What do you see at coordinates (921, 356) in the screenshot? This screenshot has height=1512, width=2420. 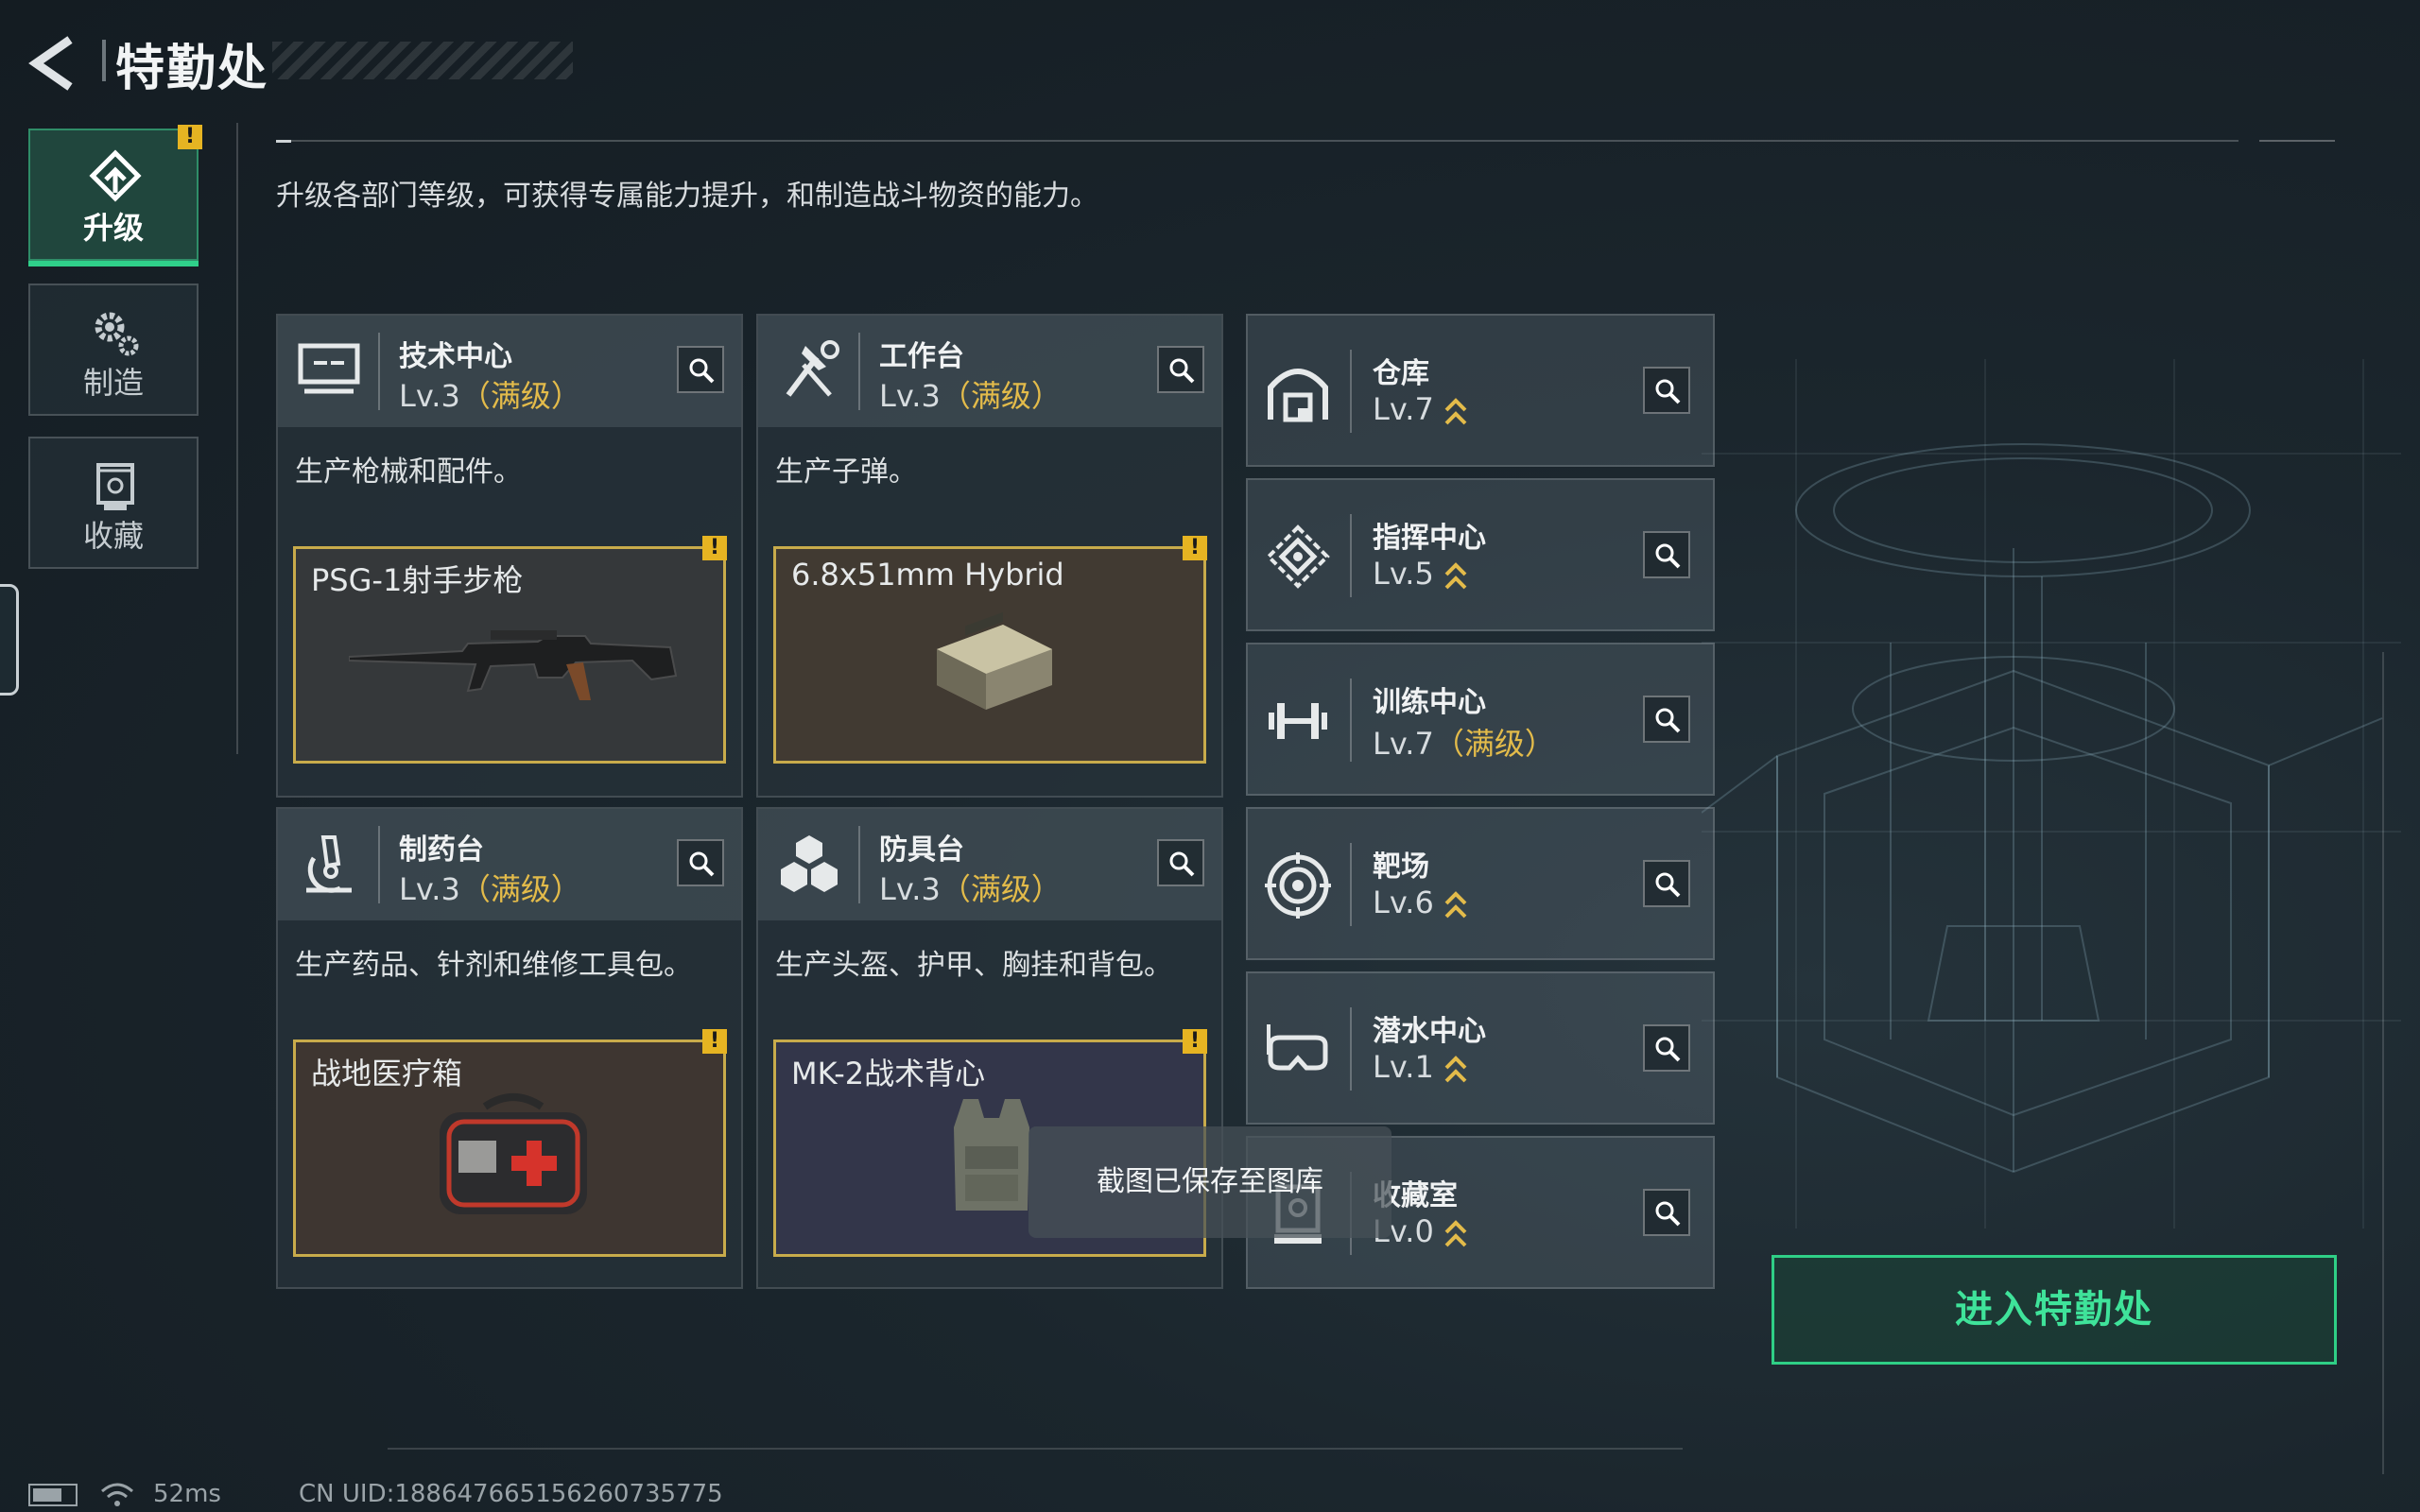 I see `card-title: 工作台` at bounding box center [921, 356].